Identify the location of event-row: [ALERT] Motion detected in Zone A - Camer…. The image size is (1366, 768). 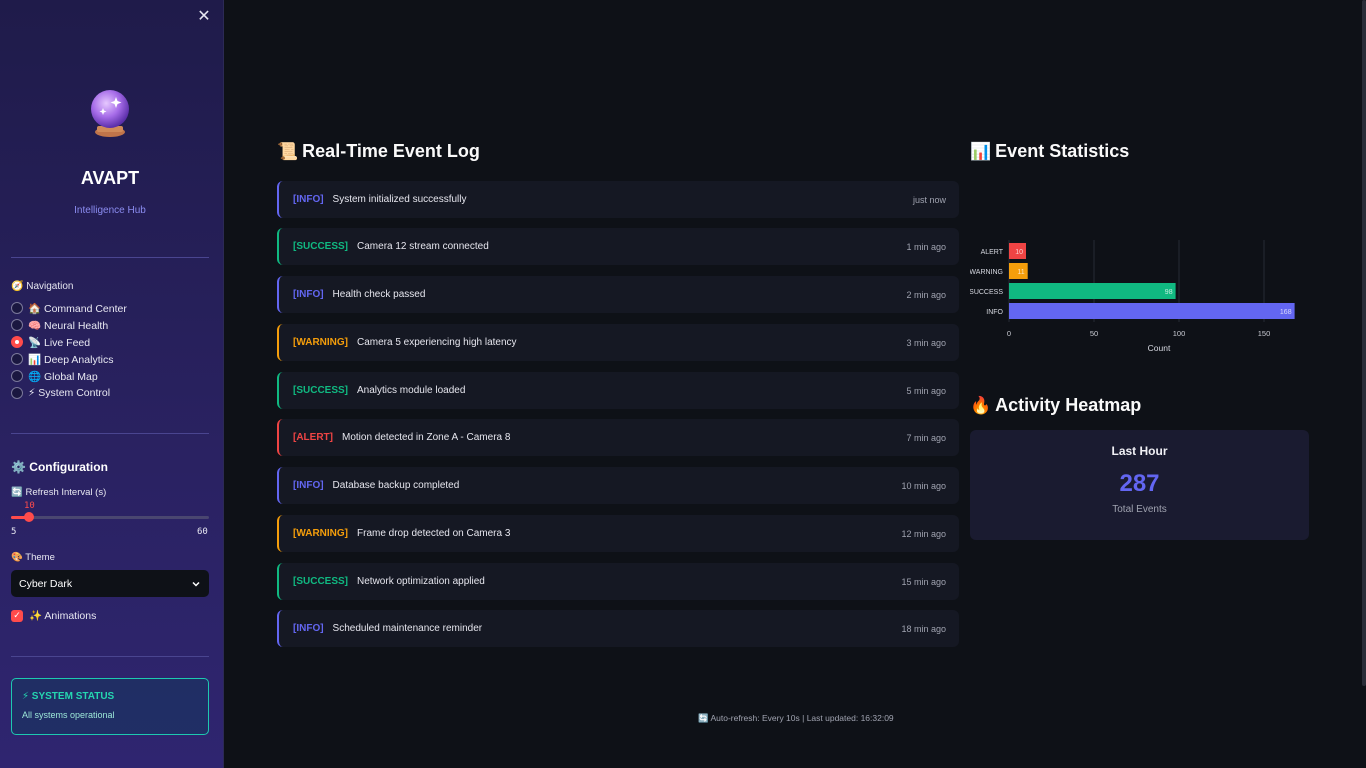
(618, 437).